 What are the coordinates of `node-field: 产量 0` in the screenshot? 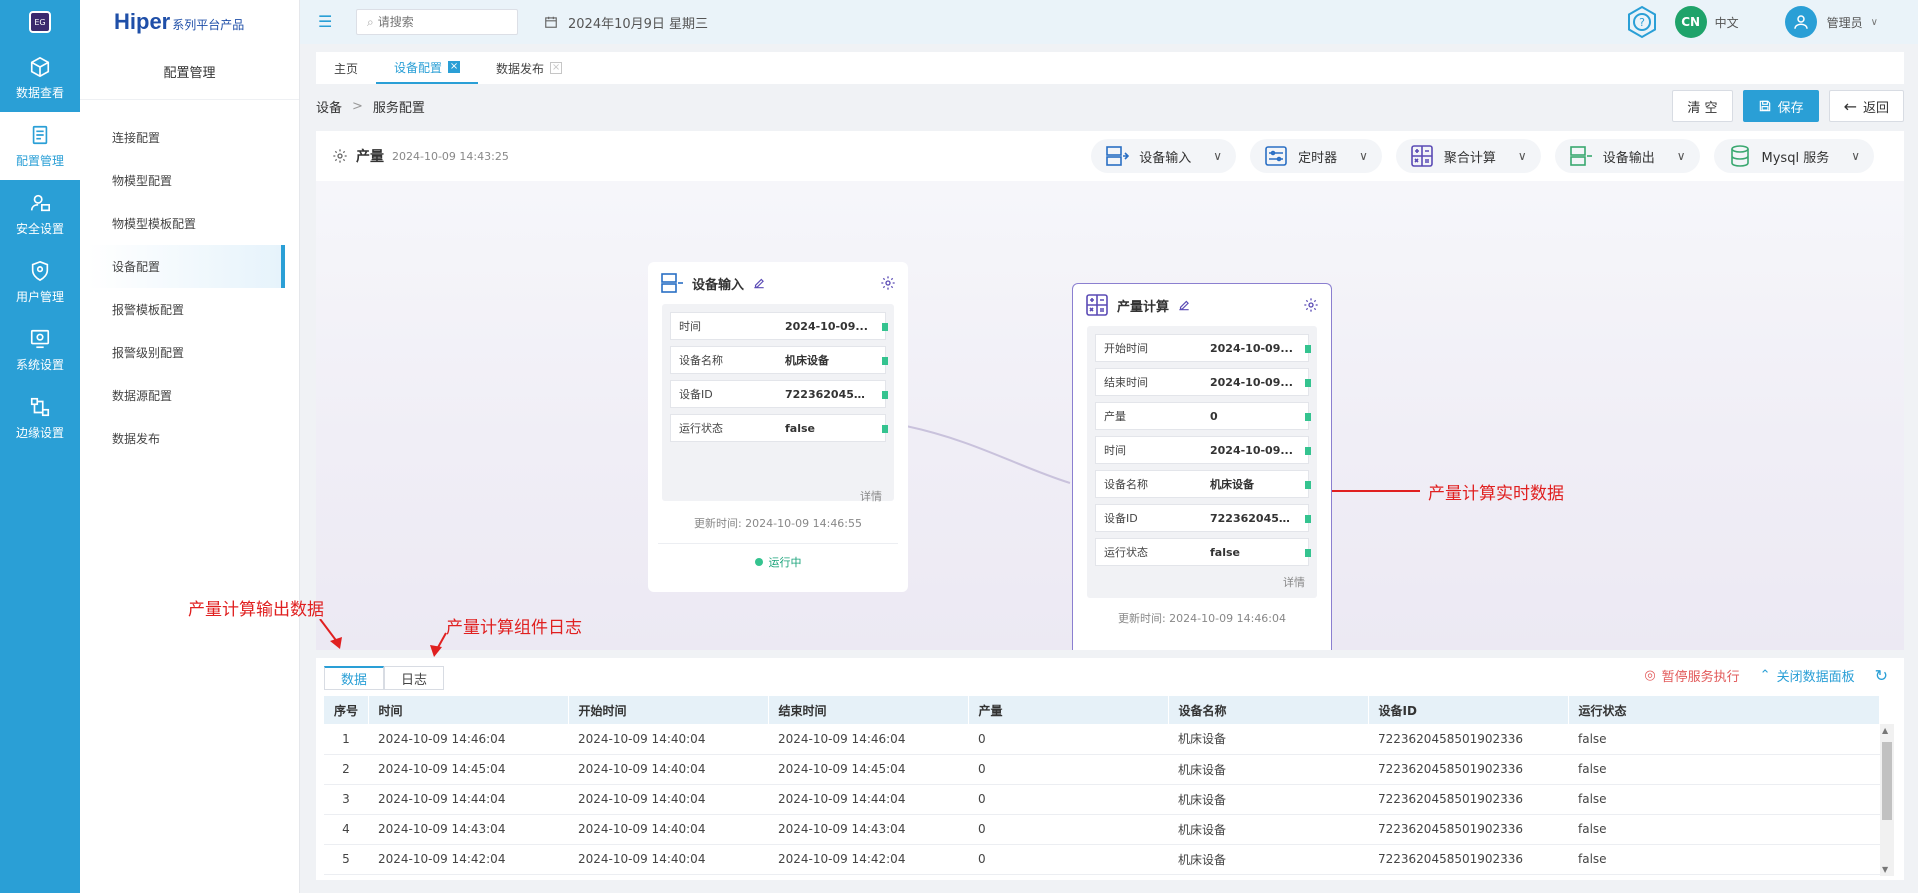 It's located at (1203, 416).